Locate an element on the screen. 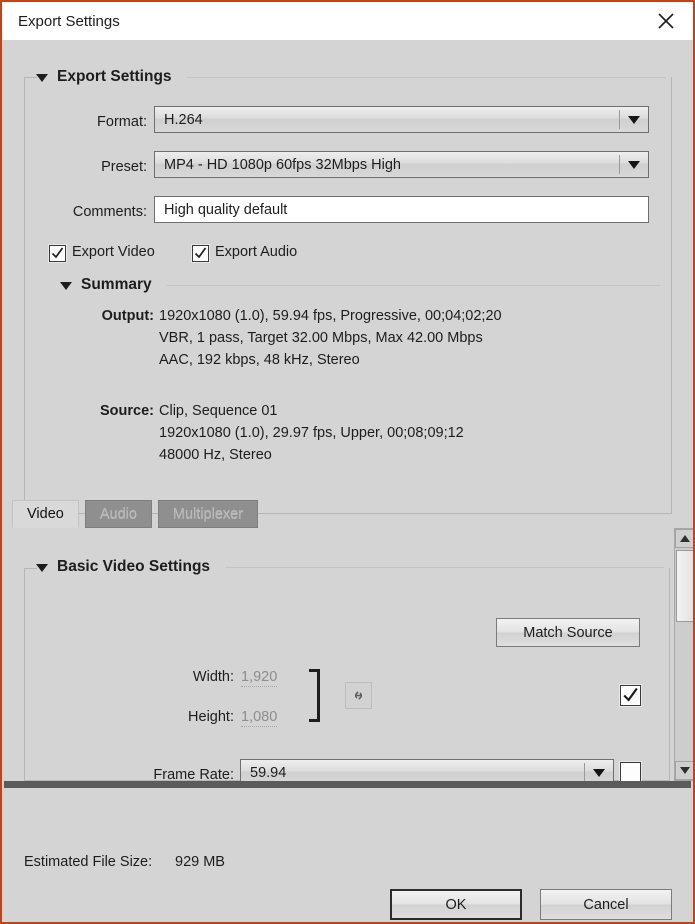 The image size is (695, 924). scrollbar-thumb is located at coordinates (684, 586).